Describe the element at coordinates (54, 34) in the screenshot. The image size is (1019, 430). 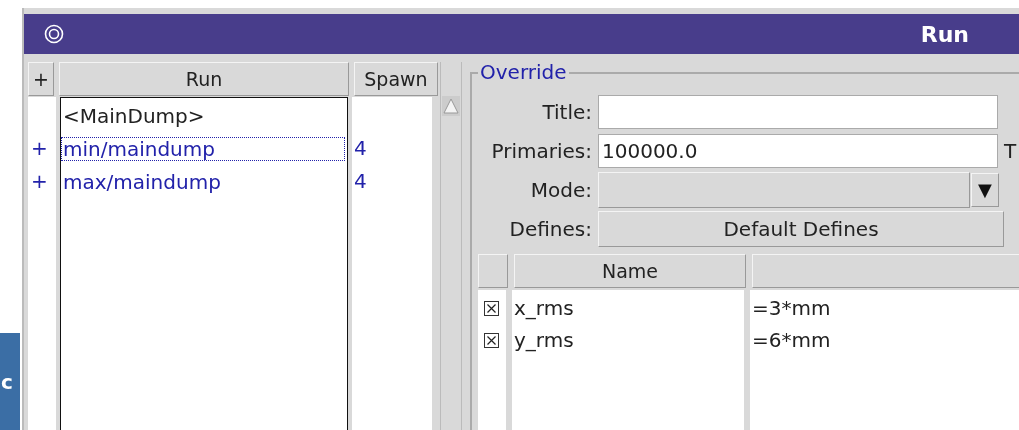
I see `target-icon` at that location.